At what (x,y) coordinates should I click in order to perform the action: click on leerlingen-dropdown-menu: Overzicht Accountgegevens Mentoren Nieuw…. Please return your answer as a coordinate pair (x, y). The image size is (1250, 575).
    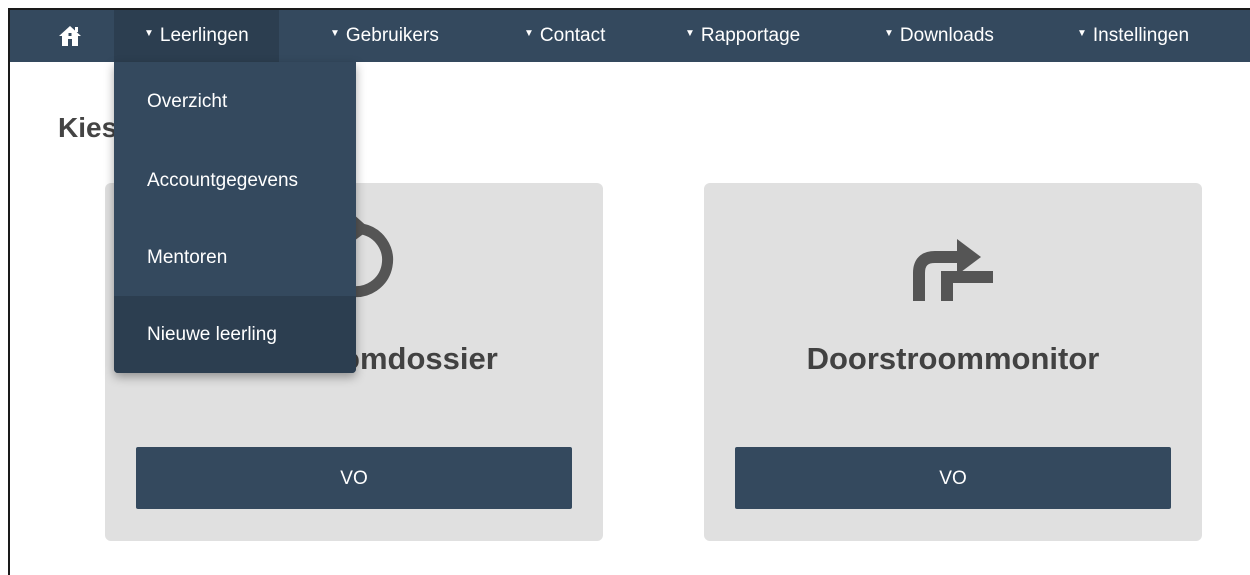
    Looking at the image, I should click on (235, 217).